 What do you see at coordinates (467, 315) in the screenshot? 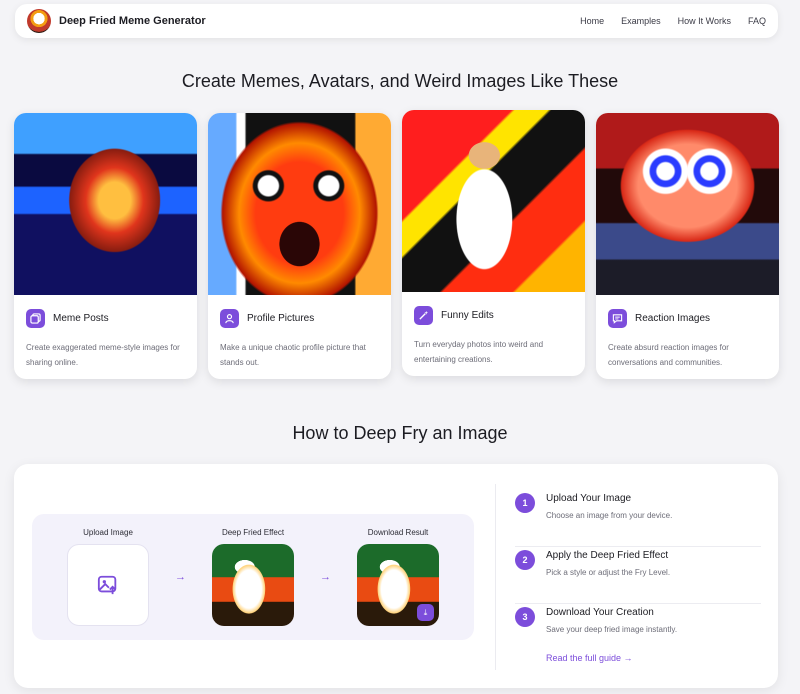
I see `card-title: Funny Edits` at bounding box center [467, 315].